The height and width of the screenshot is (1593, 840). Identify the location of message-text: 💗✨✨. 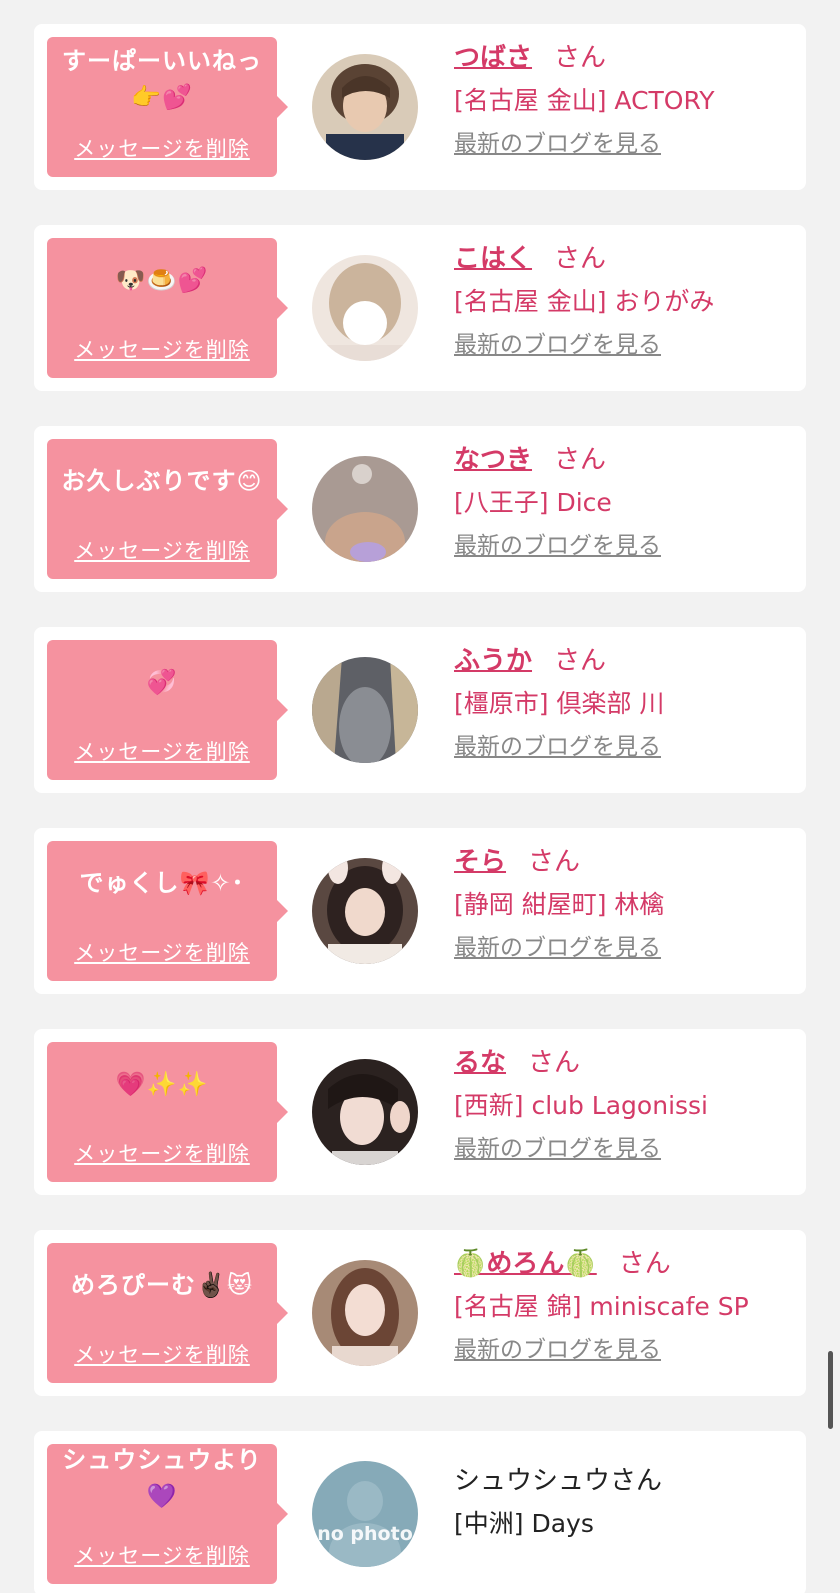
(162, 1084).